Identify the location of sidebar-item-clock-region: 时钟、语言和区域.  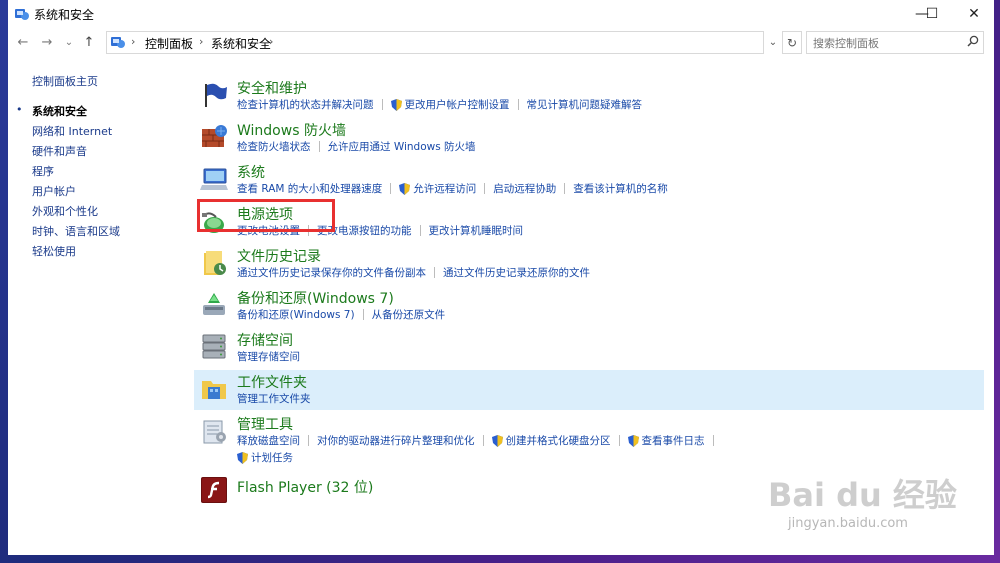
(76, 231).